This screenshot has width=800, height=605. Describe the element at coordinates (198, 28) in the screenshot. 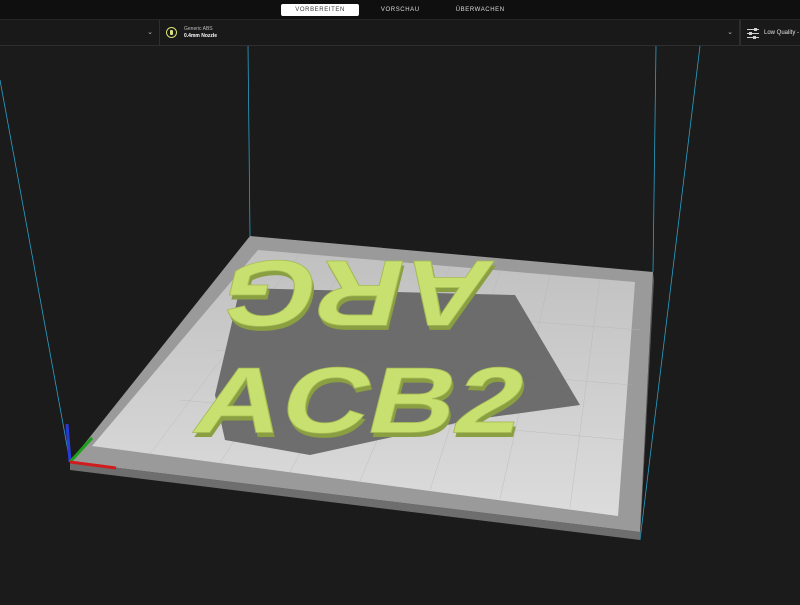

I see `material-name: Generic ABS` at that location.